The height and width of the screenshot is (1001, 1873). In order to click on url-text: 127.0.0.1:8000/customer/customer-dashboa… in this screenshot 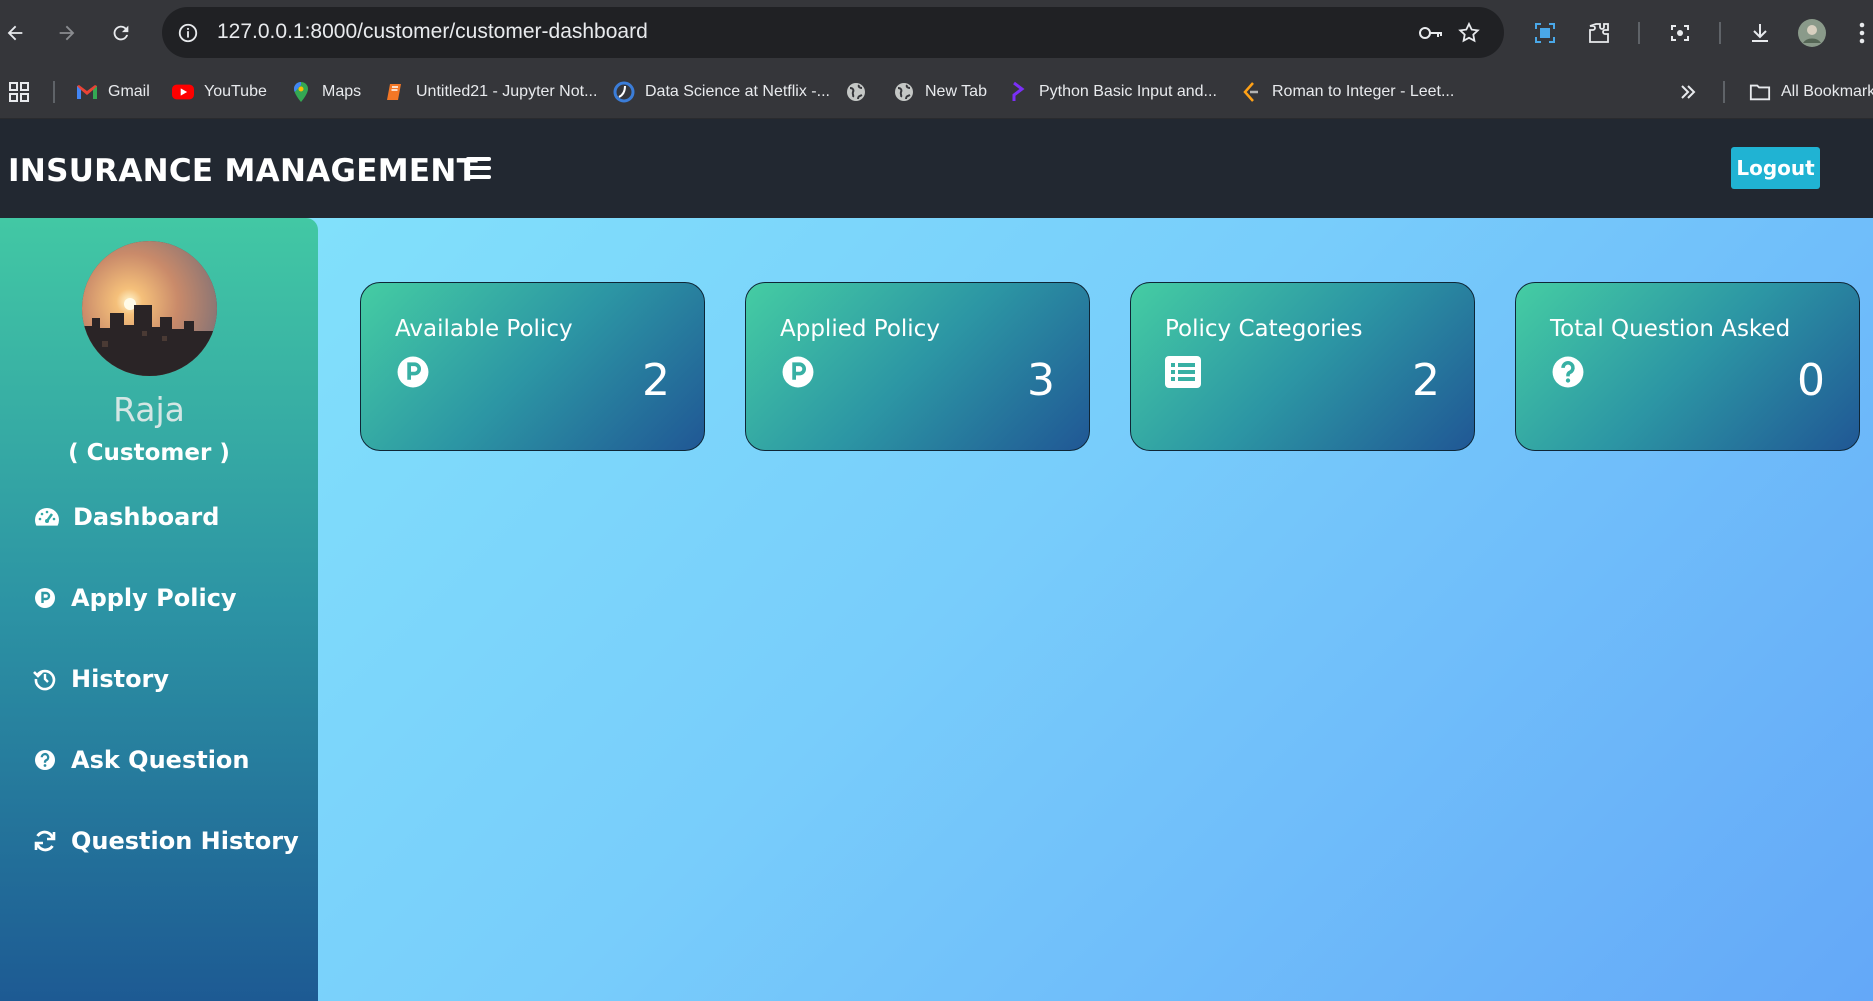, I will do `click(432, 31)`.